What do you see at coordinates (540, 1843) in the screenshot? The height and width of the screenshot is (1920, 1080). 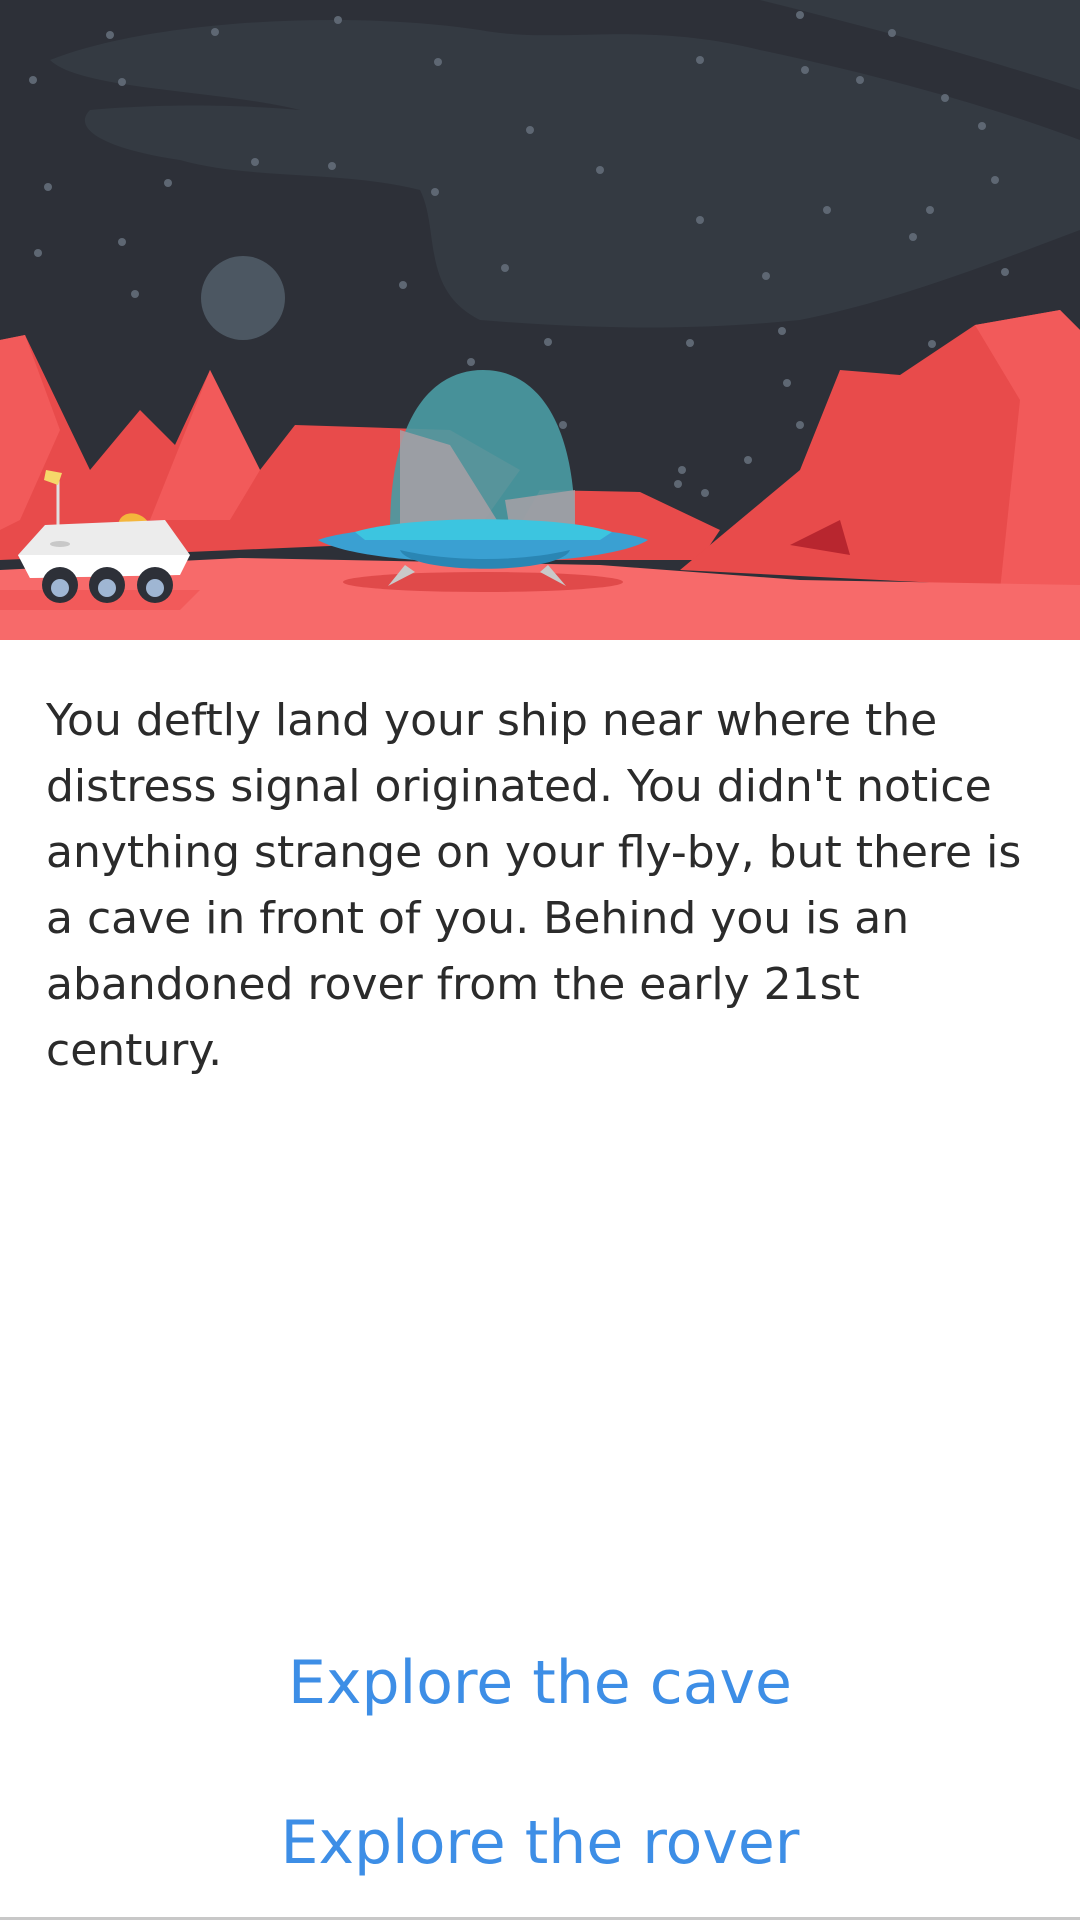 I see `explore-rover-choice: Explore the rover` at bounding box center [540, 1843].